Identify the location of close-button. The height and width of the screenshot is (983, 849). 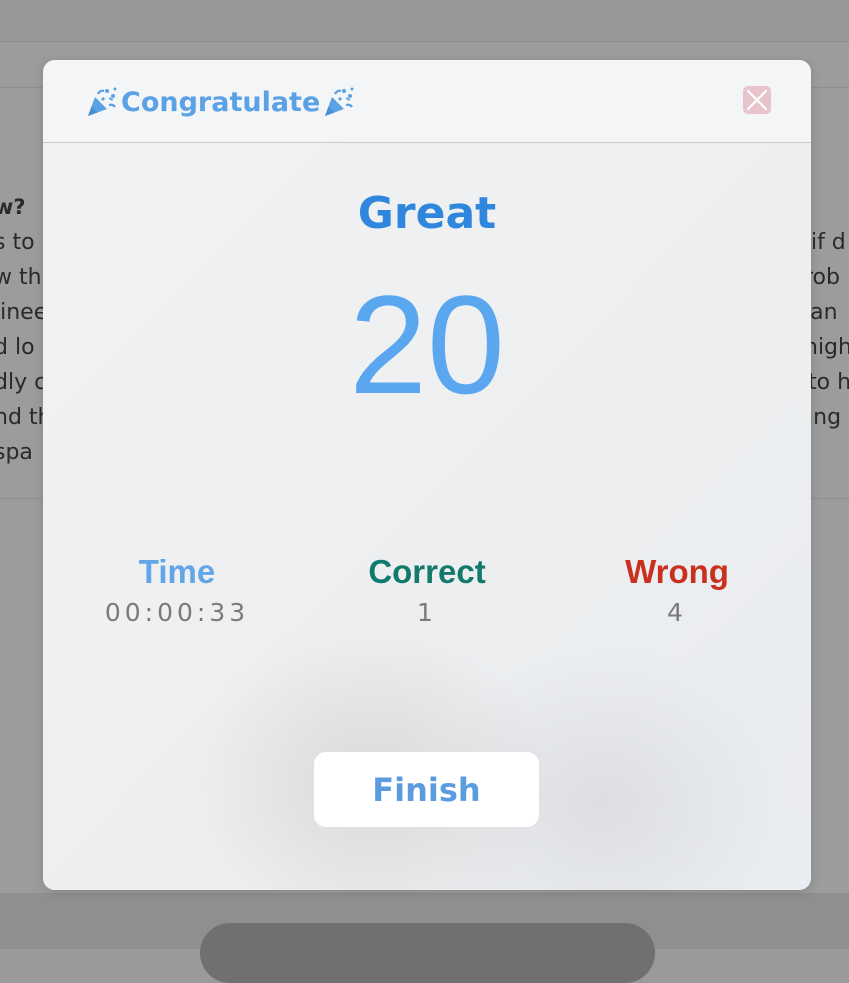
(757, 100).